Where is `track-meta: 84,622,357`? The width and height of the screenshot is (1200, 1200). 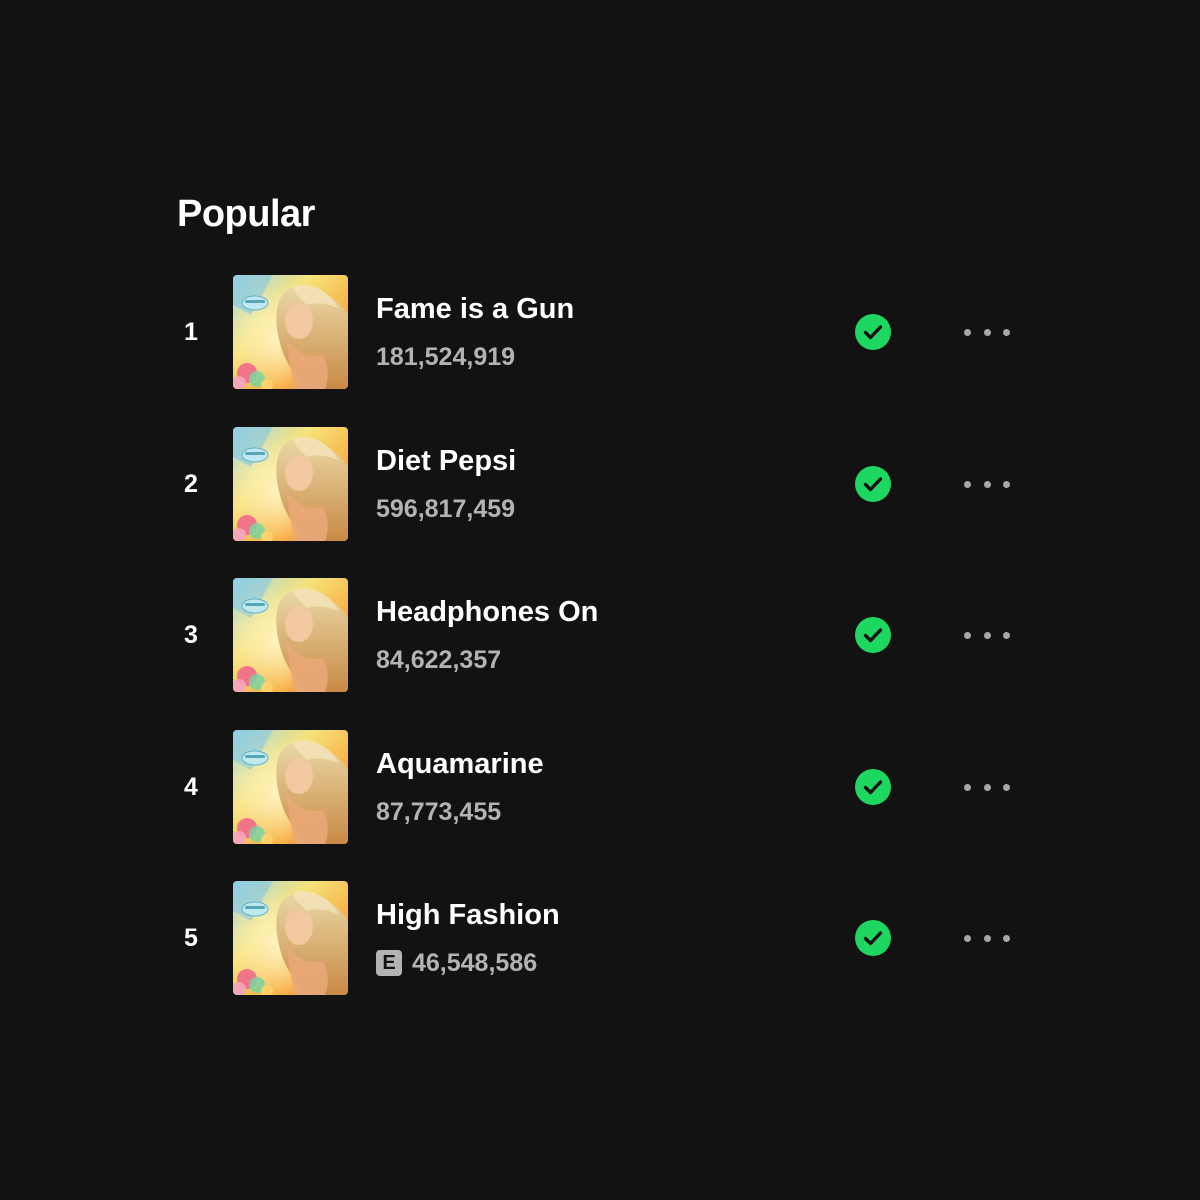
track-meta: 84,622,357 is located at coordinates (438, 660).